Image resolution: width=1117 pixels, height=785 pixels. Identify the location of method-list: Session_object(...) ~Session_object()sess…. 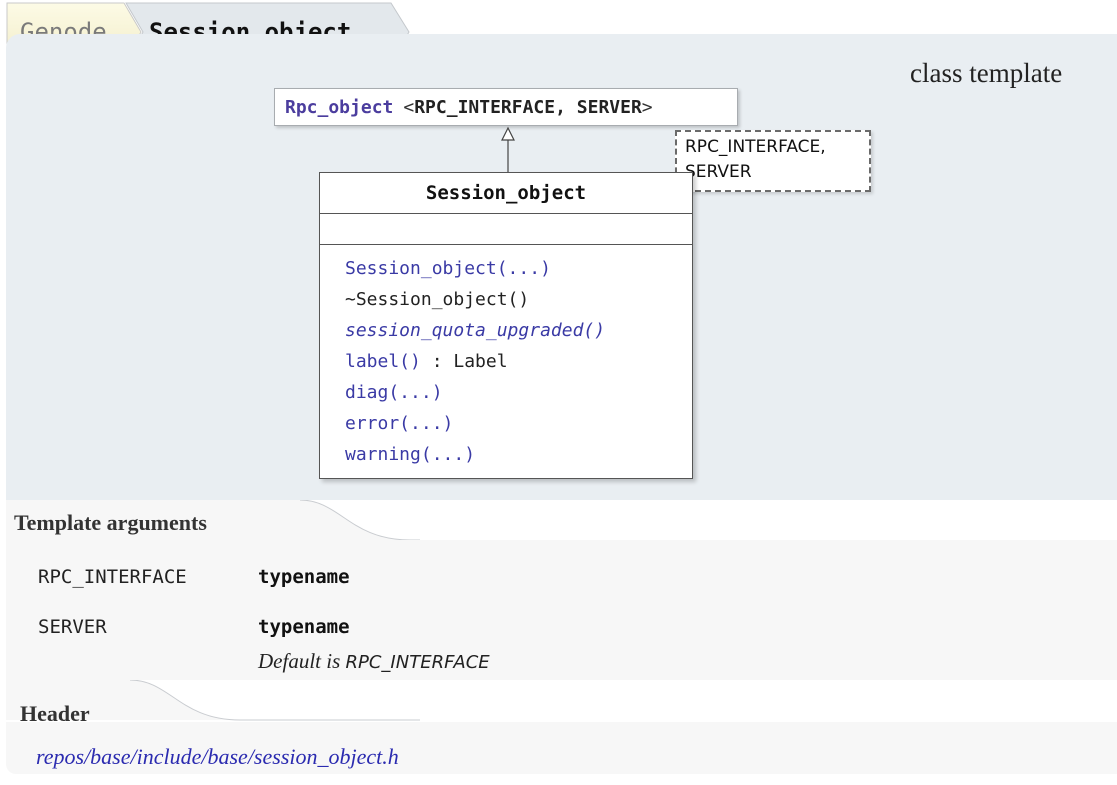
(506, 357).